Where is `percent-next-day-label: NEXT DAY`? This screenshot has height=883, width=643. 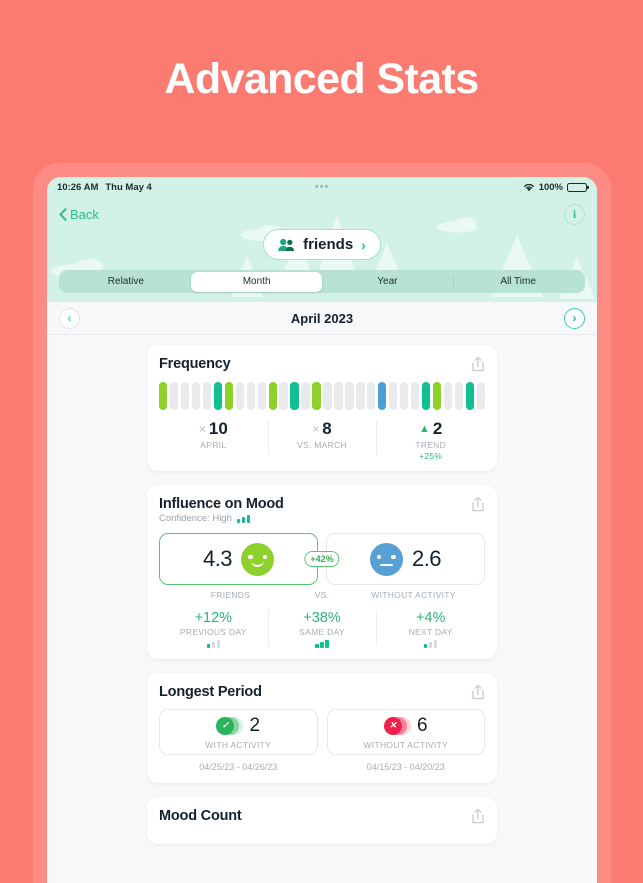 percent-next-day-label: NEXT DAY is located at coordinates (430, 632).